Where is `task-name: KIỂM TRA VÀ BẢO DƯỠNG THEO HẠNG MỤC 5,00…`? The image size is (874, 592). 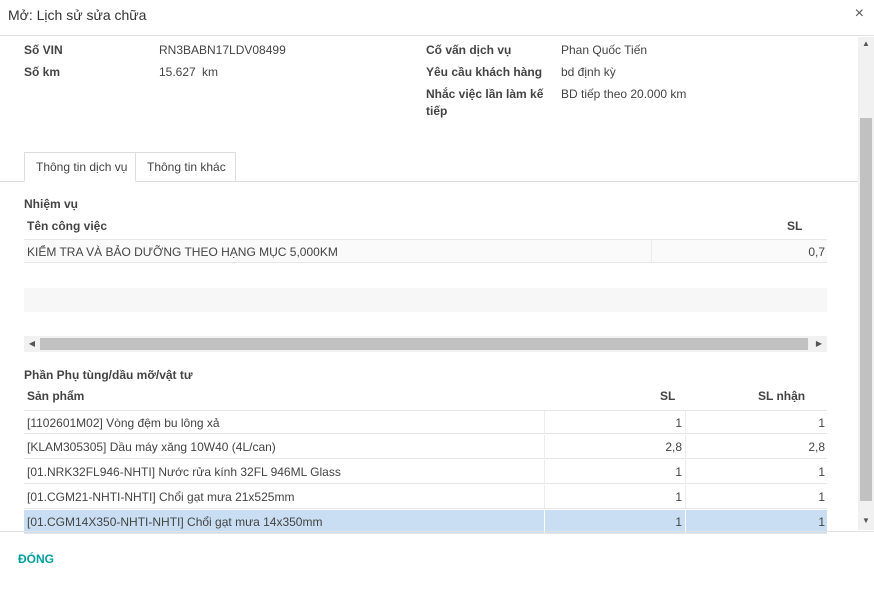
task-name: KIỂM TRA VÀ BẢO DƯỠNG THEO HẠNG MỤC 5,00… is located at coordinates (182, 252).